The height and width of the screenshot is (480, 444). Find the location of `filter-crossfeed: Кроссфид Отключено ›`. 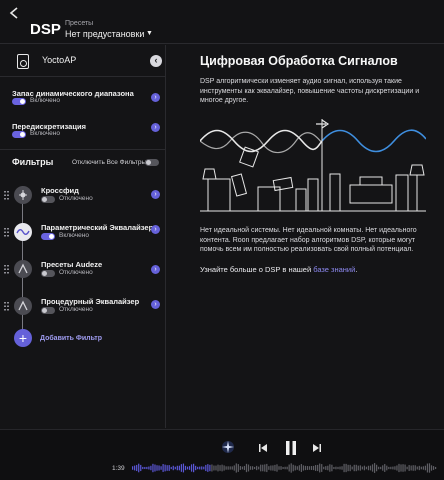

filter-crossfeed: Кроссфид Отключено › is located at coordinates (83, 198).